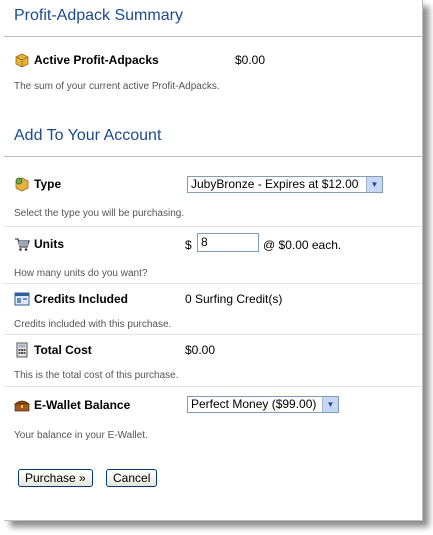 The image size is (433, 535). I want to click on credits-label: Credits Included, so click(81, 299).